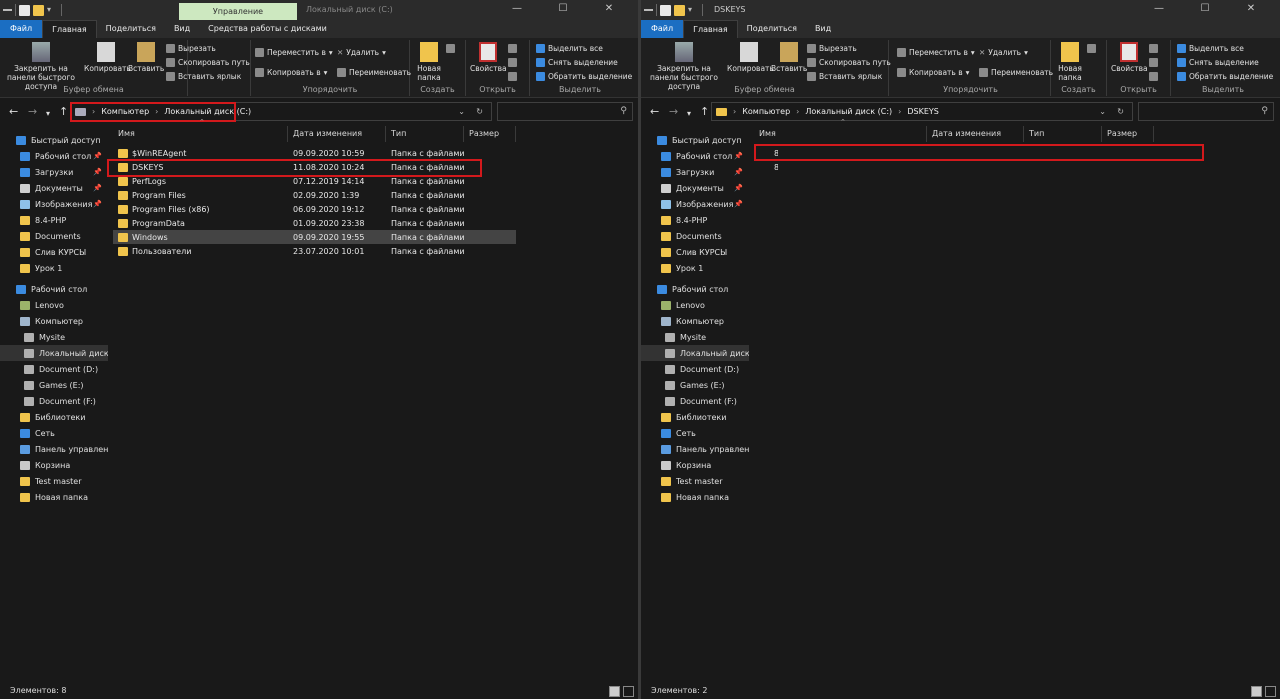 This screenshot has width=1280, height=699. What do you see at coordinates (750, 57) in the screenshot?
I see `copy-button: Копировать` at bounding box center [750, 57].